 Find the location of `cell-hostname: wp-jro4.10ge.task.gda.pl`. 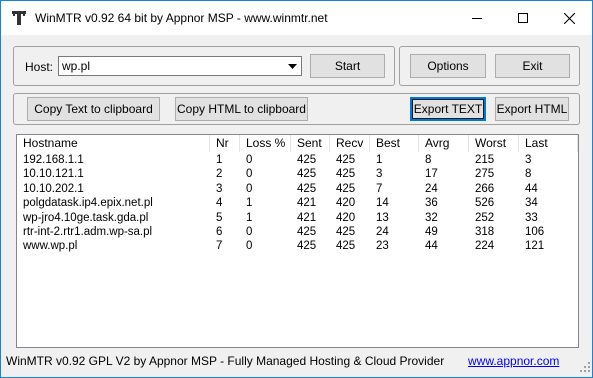

cell-hostname: wp-jro4.10ge.task.gda.pl is located at coordinates (86, 217).